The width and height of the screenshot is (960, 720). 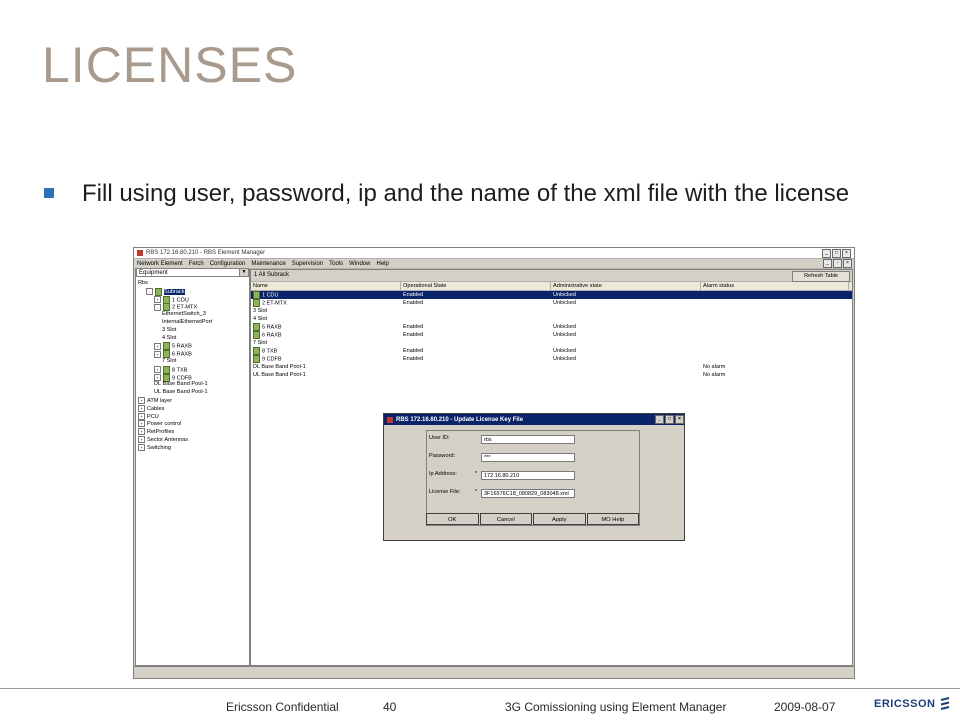 I want to click on tree-node: + Power control, so click(x=192, y=424).